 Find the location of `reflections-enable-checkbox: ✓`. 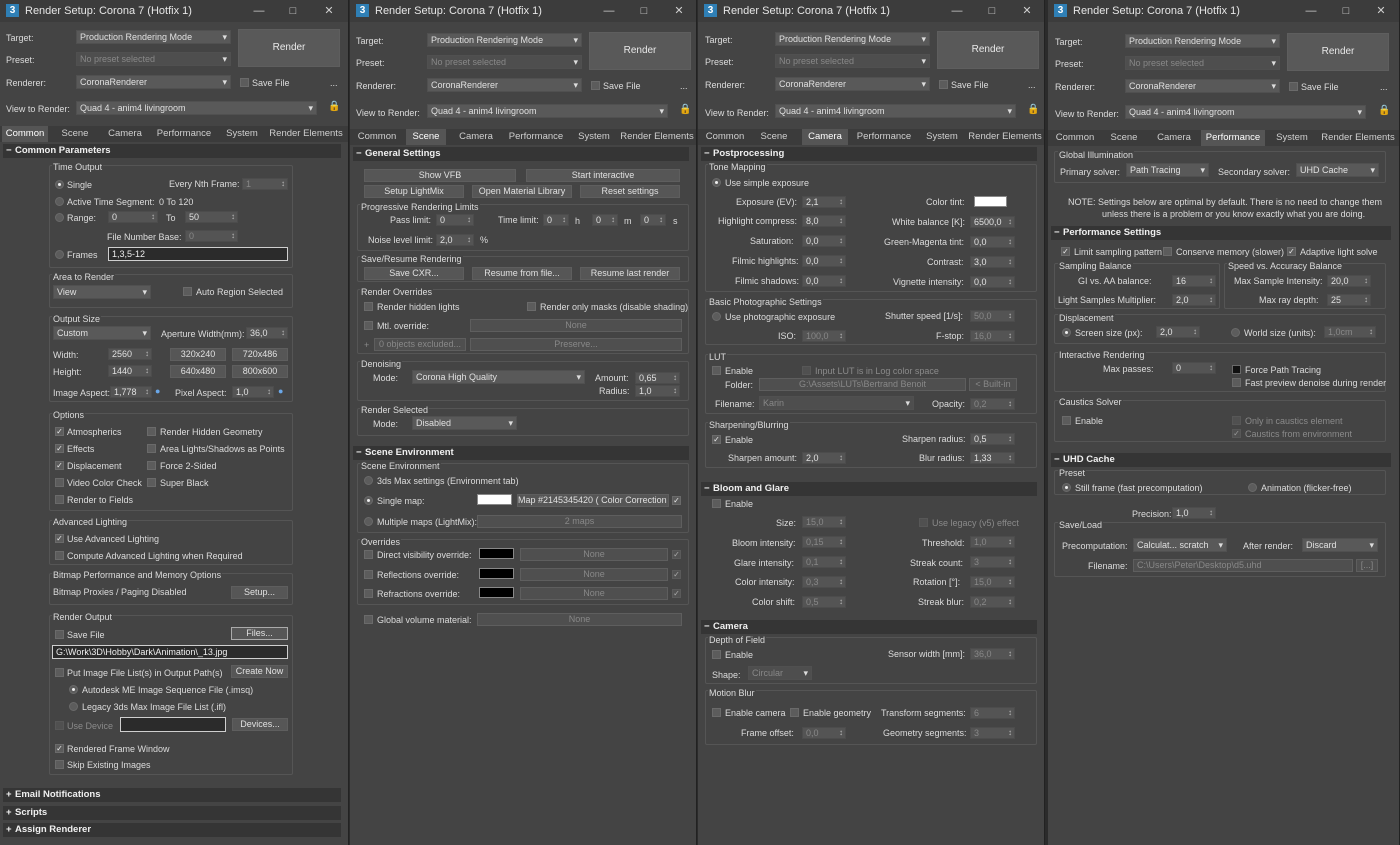

reflections-enable-checkbox: ✓ is located at coordinates (676, 574).